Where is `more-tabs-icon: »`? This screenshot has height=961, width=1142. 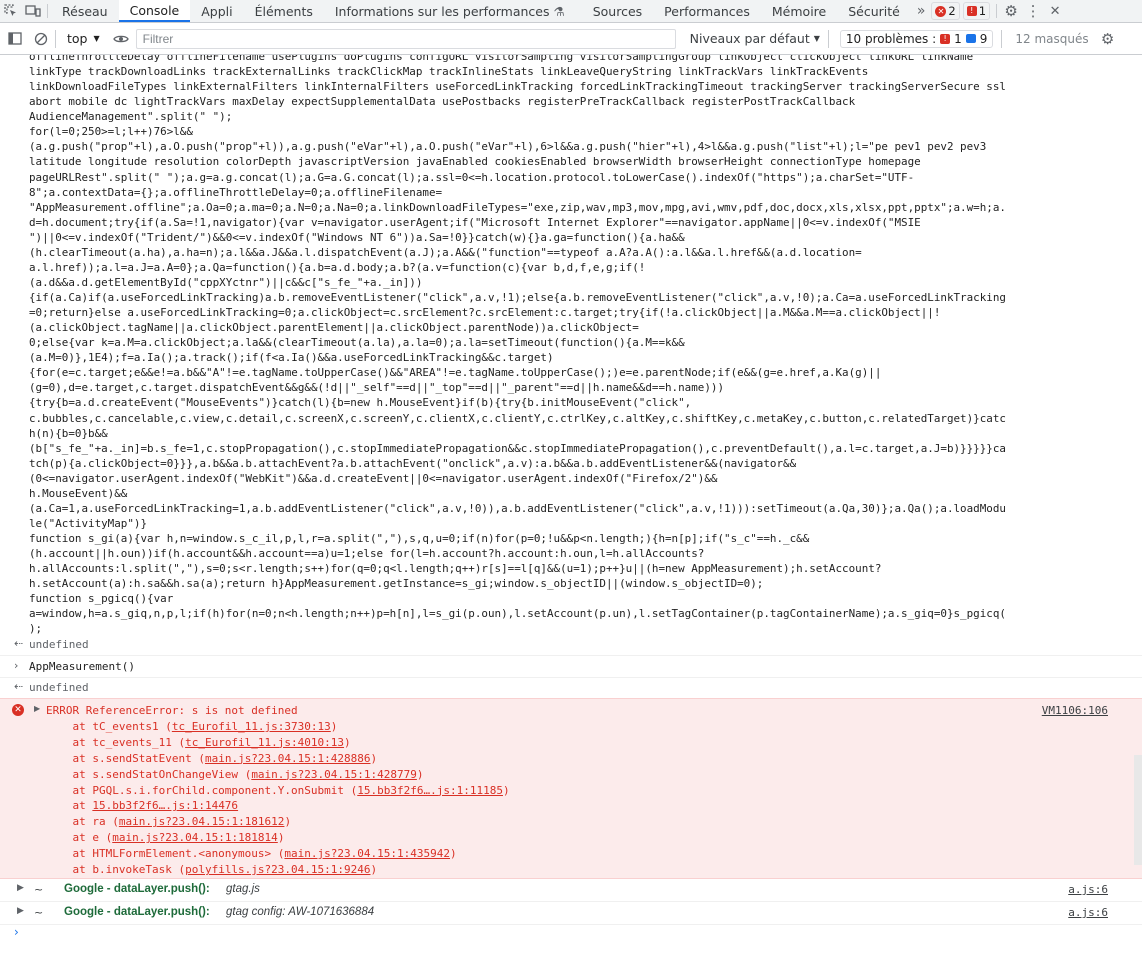
more-tabs-icon: » is located at coordinates (921, 11).